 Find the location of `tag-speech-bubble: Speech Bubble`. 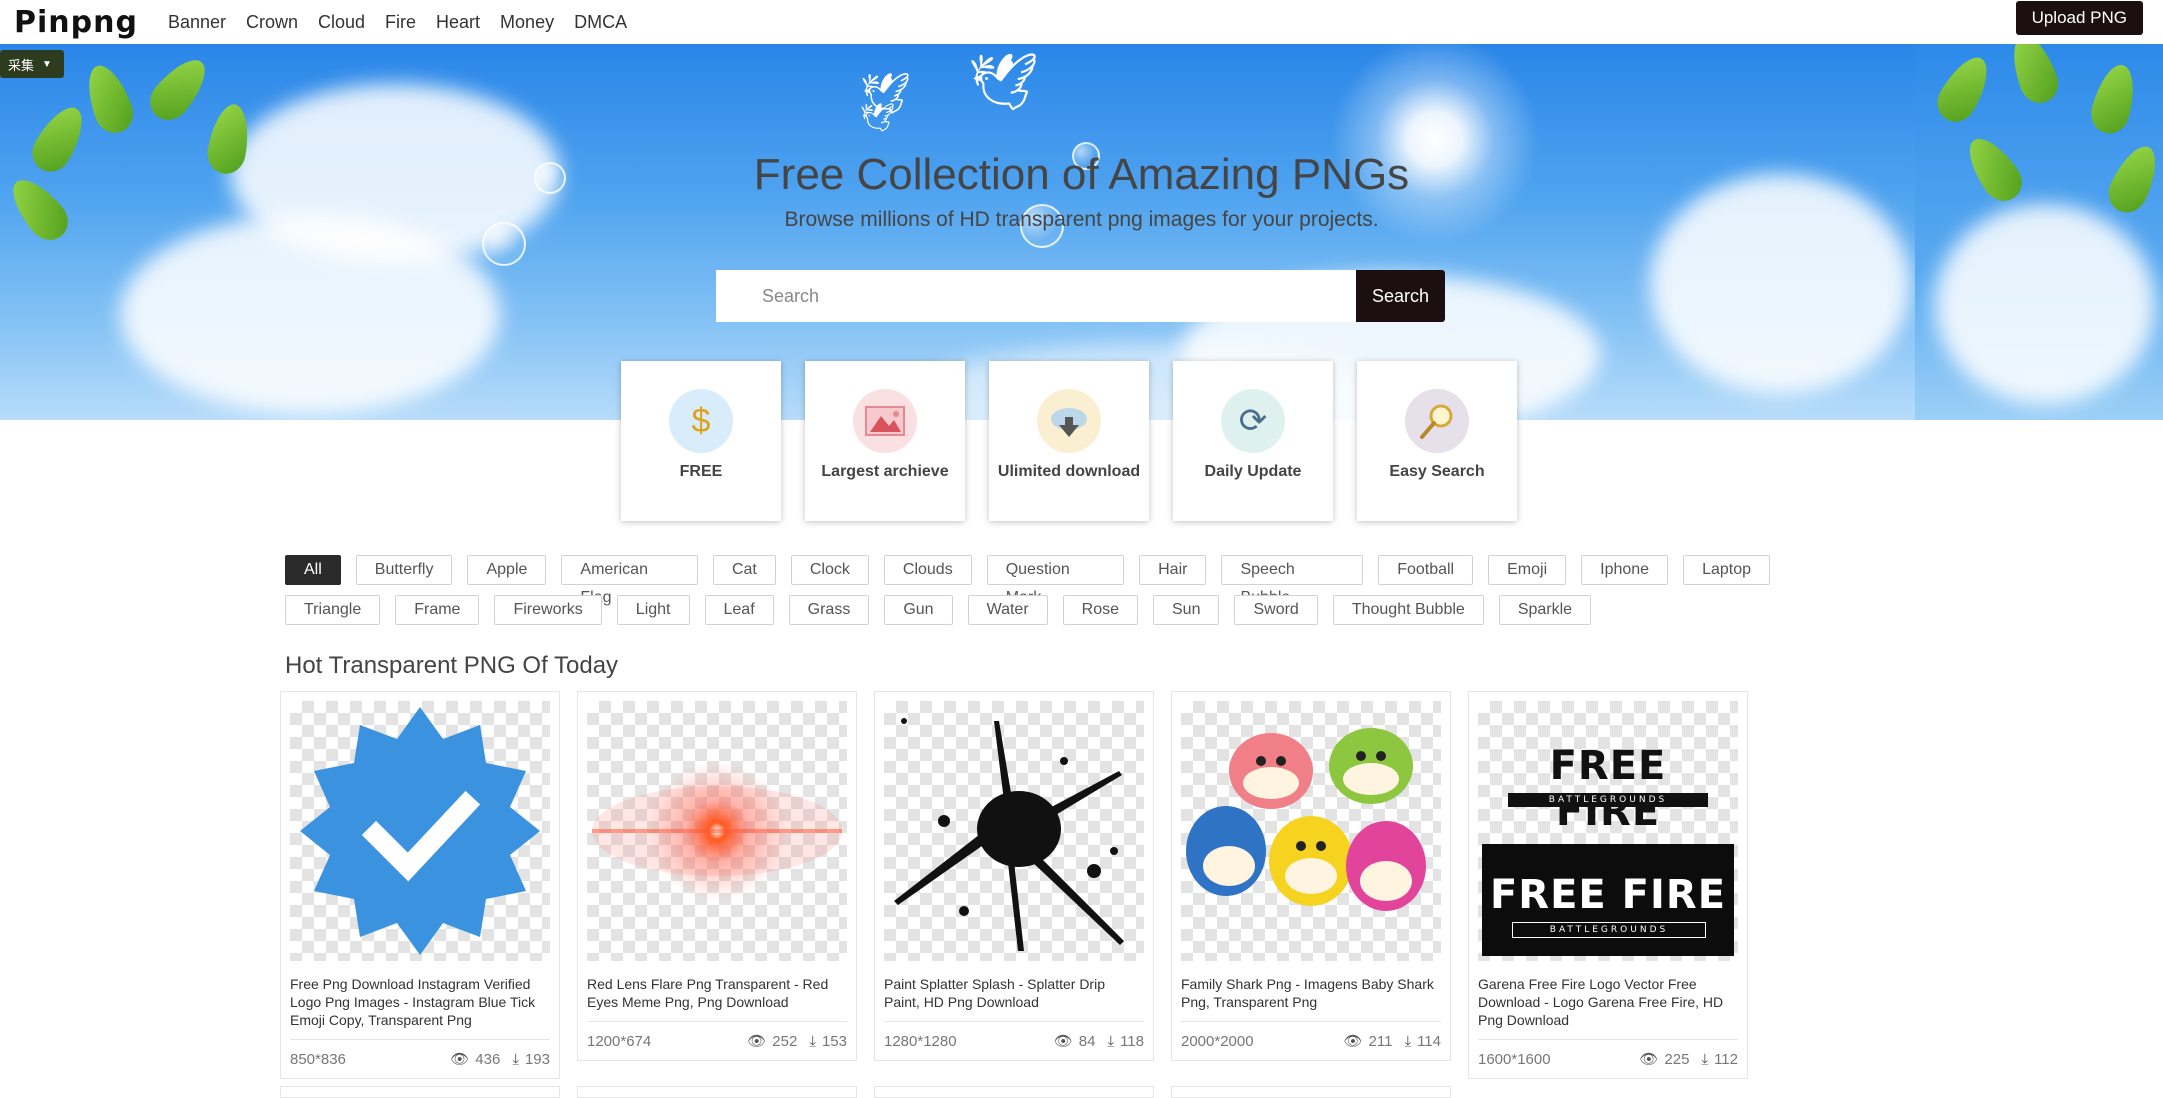

tag-speech-bubble: Speech Bubble is located at coordinates (1292, 580).